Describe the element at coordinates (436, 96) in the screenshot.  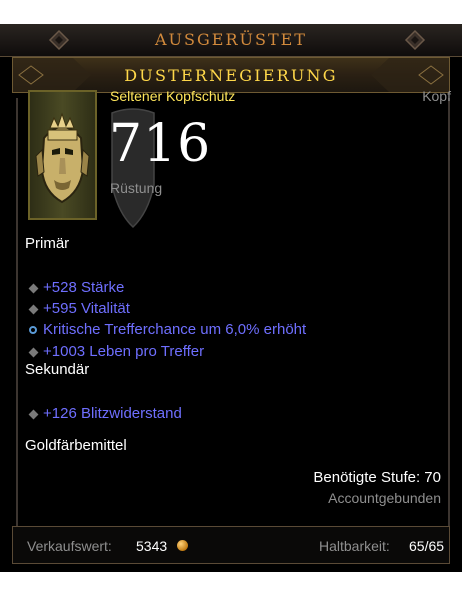
I see `item-slot: Kopf` at that location.